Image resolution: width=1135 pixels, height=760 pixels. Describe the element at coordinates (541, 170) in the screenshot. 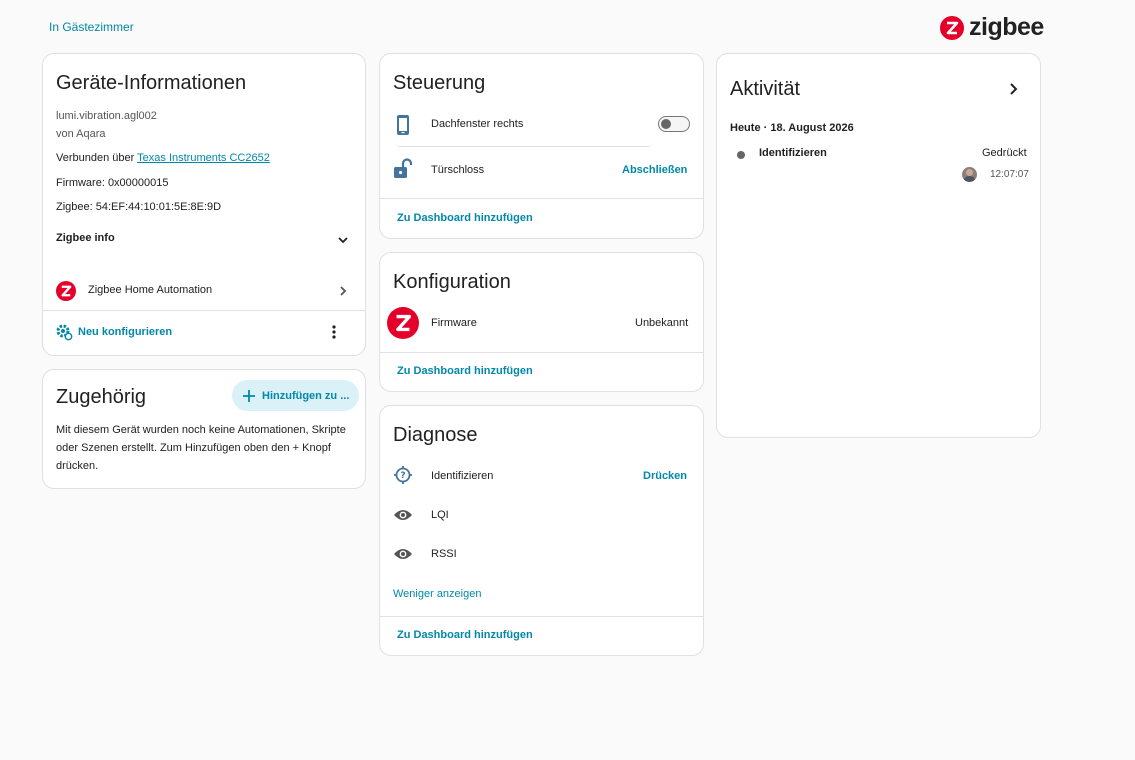

I see `control-row-tuerschloss: Türschloss Abschließen` at that location.